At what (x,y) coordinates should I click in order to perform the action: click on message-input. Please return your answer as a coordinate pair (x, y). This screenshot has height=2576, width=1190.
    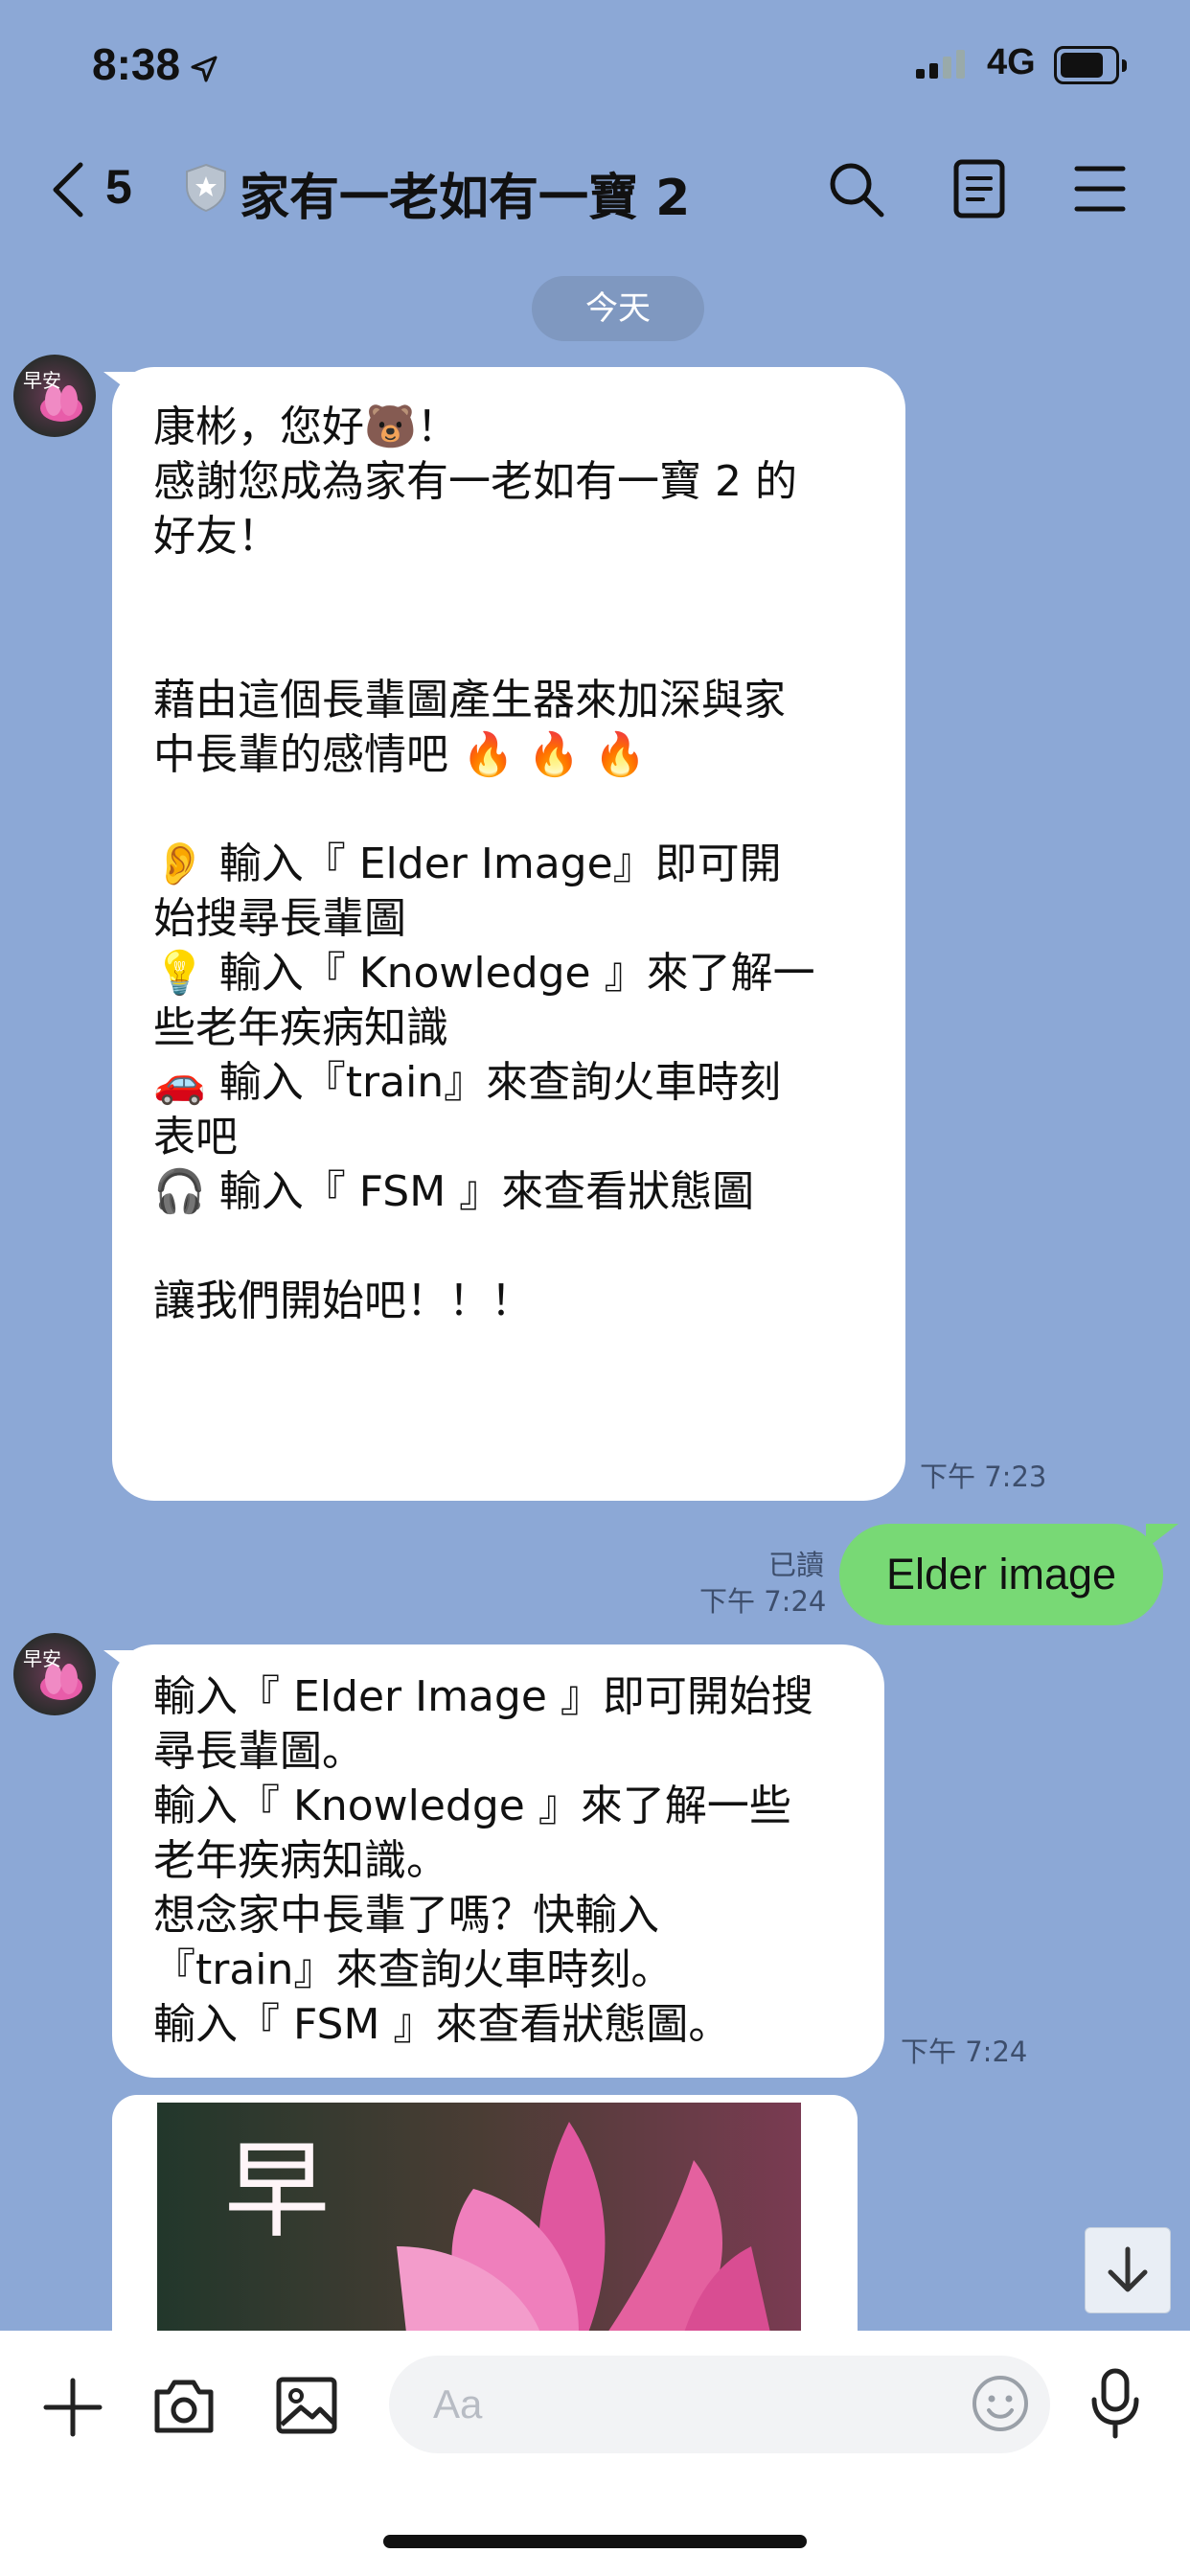
    Looking at the image, I should click on (719, 2404).